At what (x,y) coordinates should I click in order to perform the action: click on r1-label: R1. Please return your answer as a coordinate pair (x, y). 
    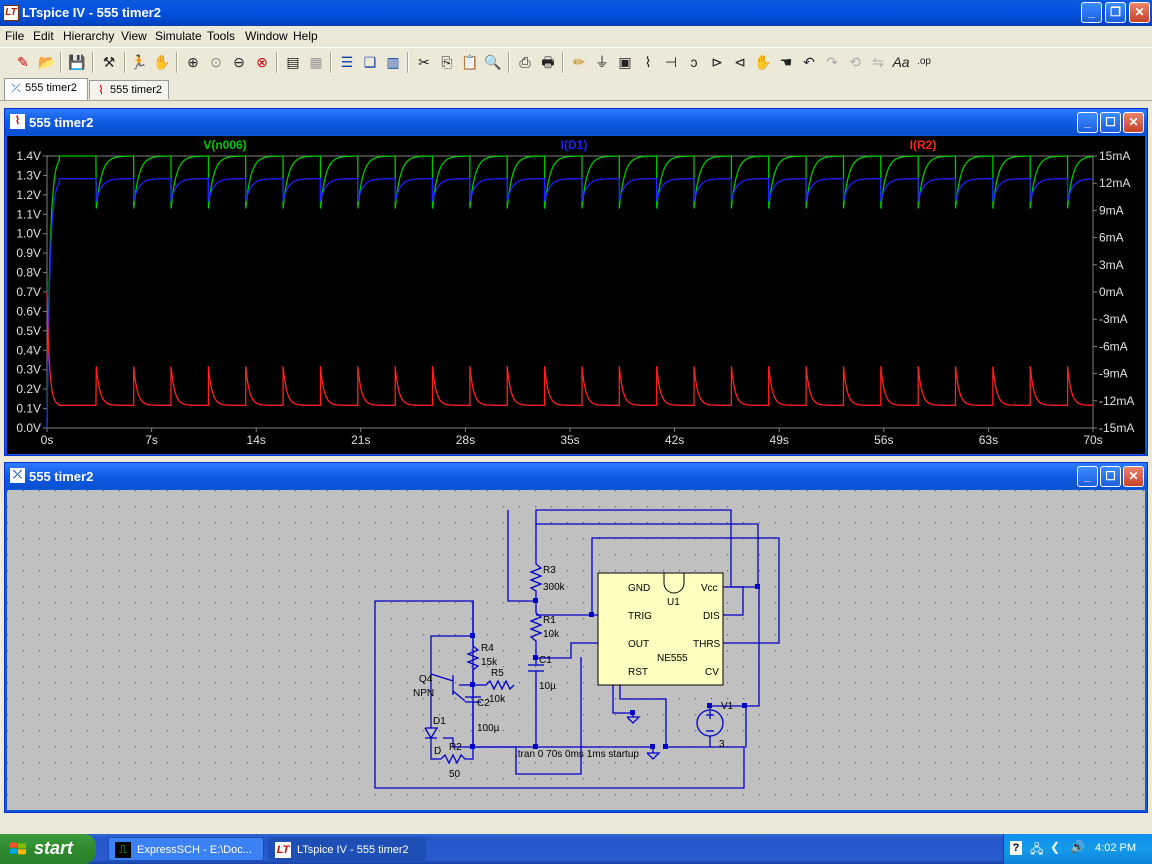
    Looking at the image, I should click on (549, 620).